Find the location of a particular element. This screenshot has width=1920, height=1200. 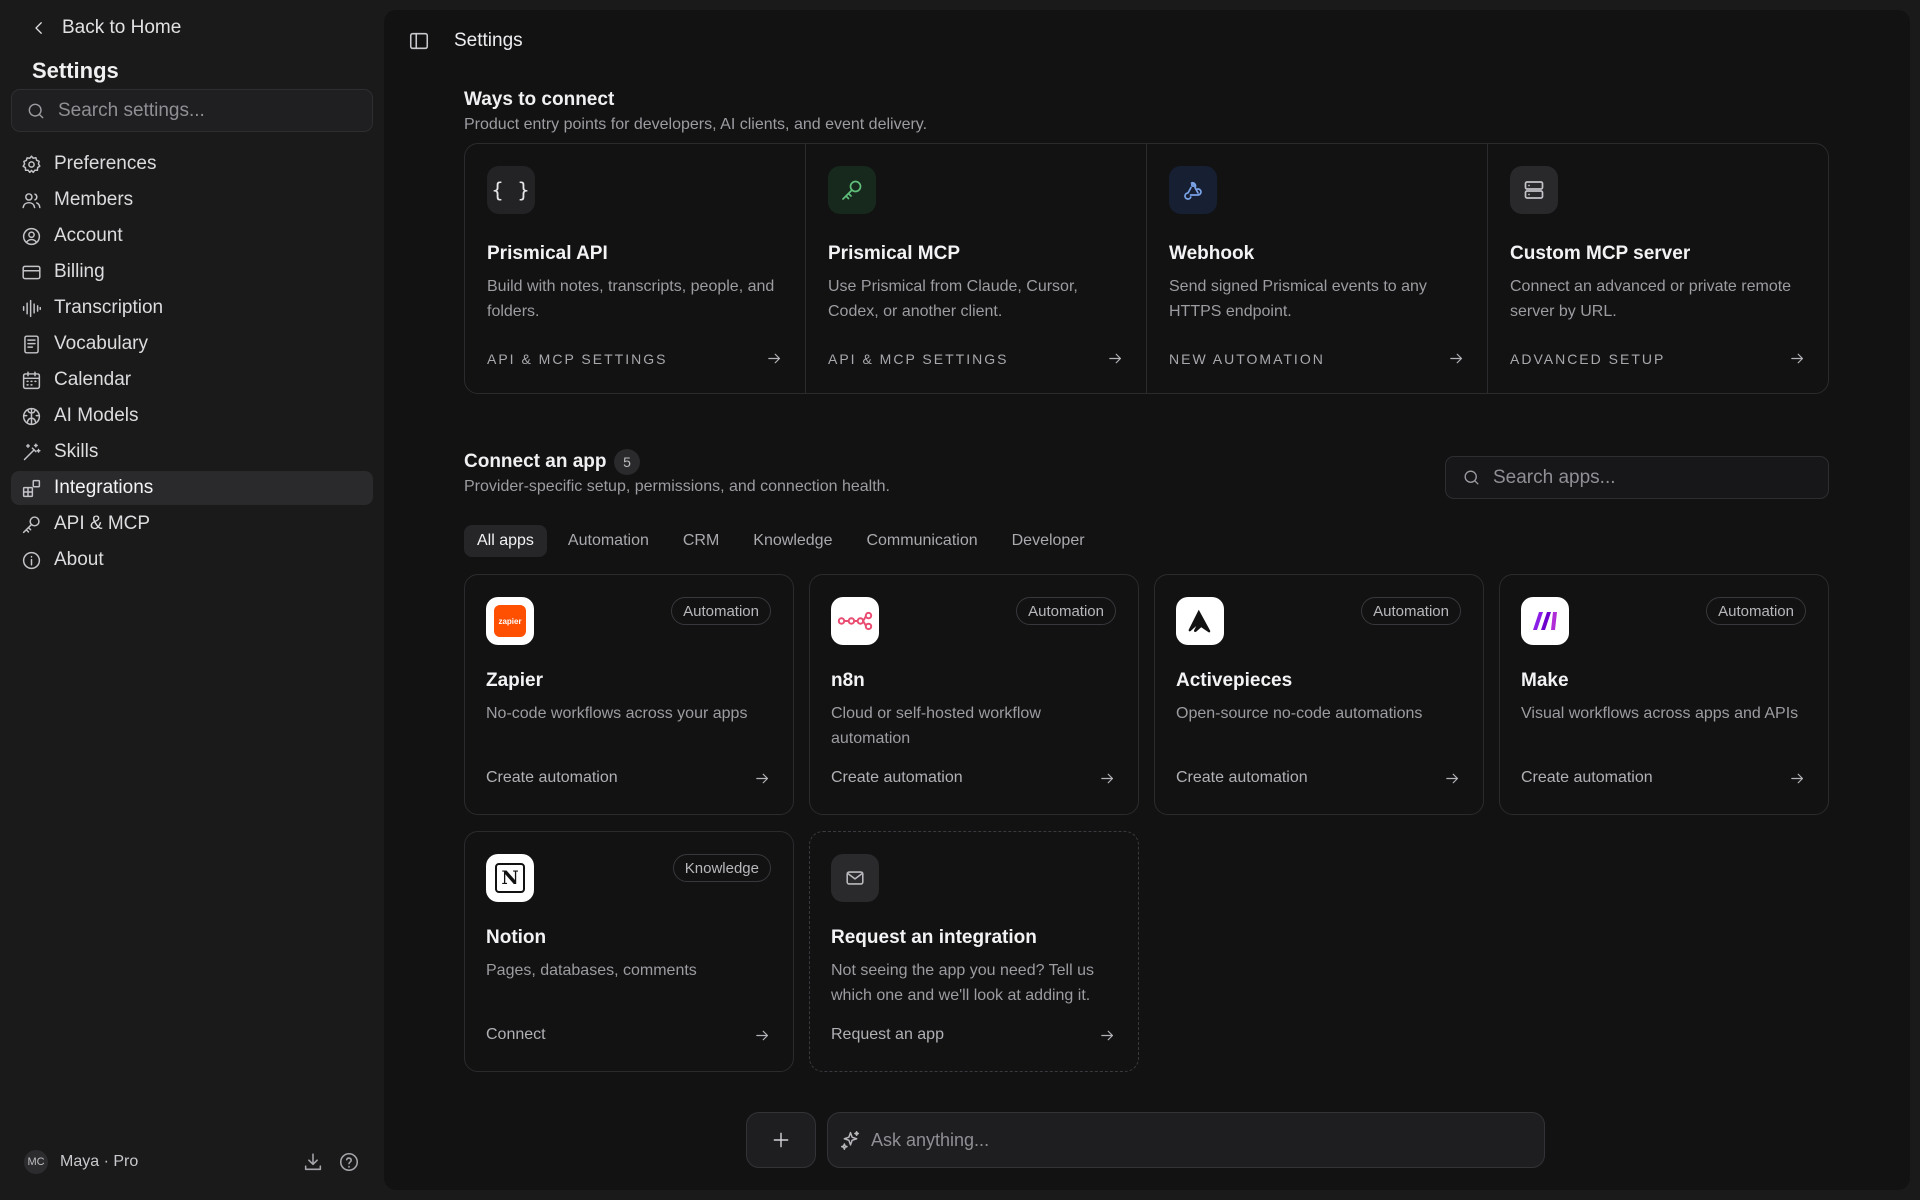

sidebar-item-label: About is located at coordinates (79, 559).